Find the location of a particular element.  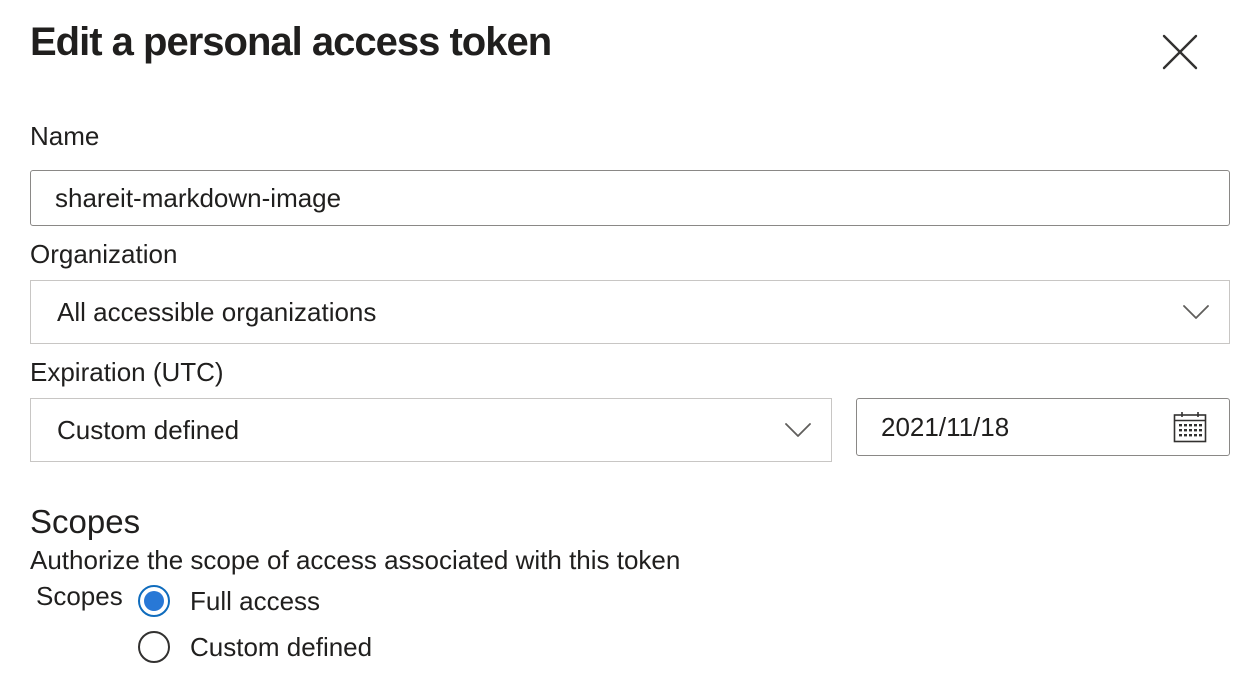

name-field-container is located at coordinates (630, 198).